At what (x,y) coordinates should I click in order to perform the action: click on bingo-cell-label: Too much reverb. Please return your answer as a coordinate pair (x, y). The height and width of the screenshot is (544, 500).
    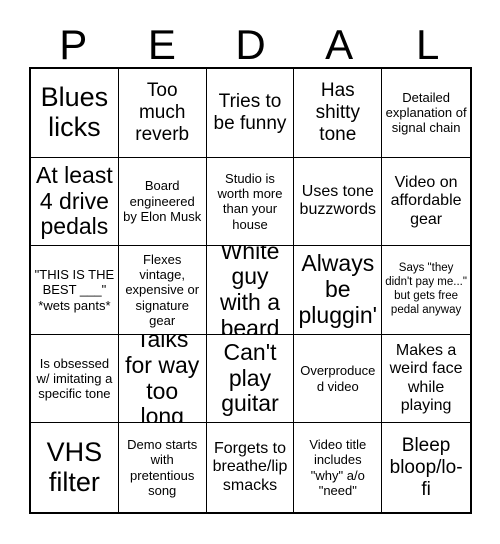
    Looking at the image, I should click on (162, 112).